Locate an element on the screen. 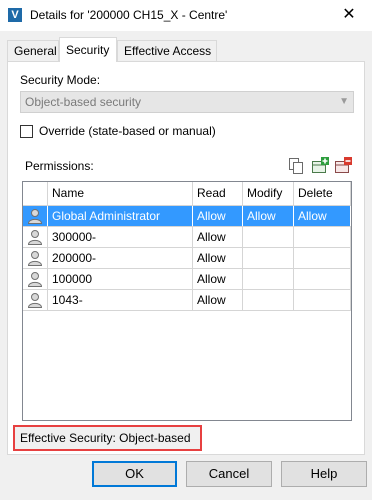 The height and width of the screenshot is (500, 372). table-header: Name Read Modify Delete is located at coordinates (187, 194).